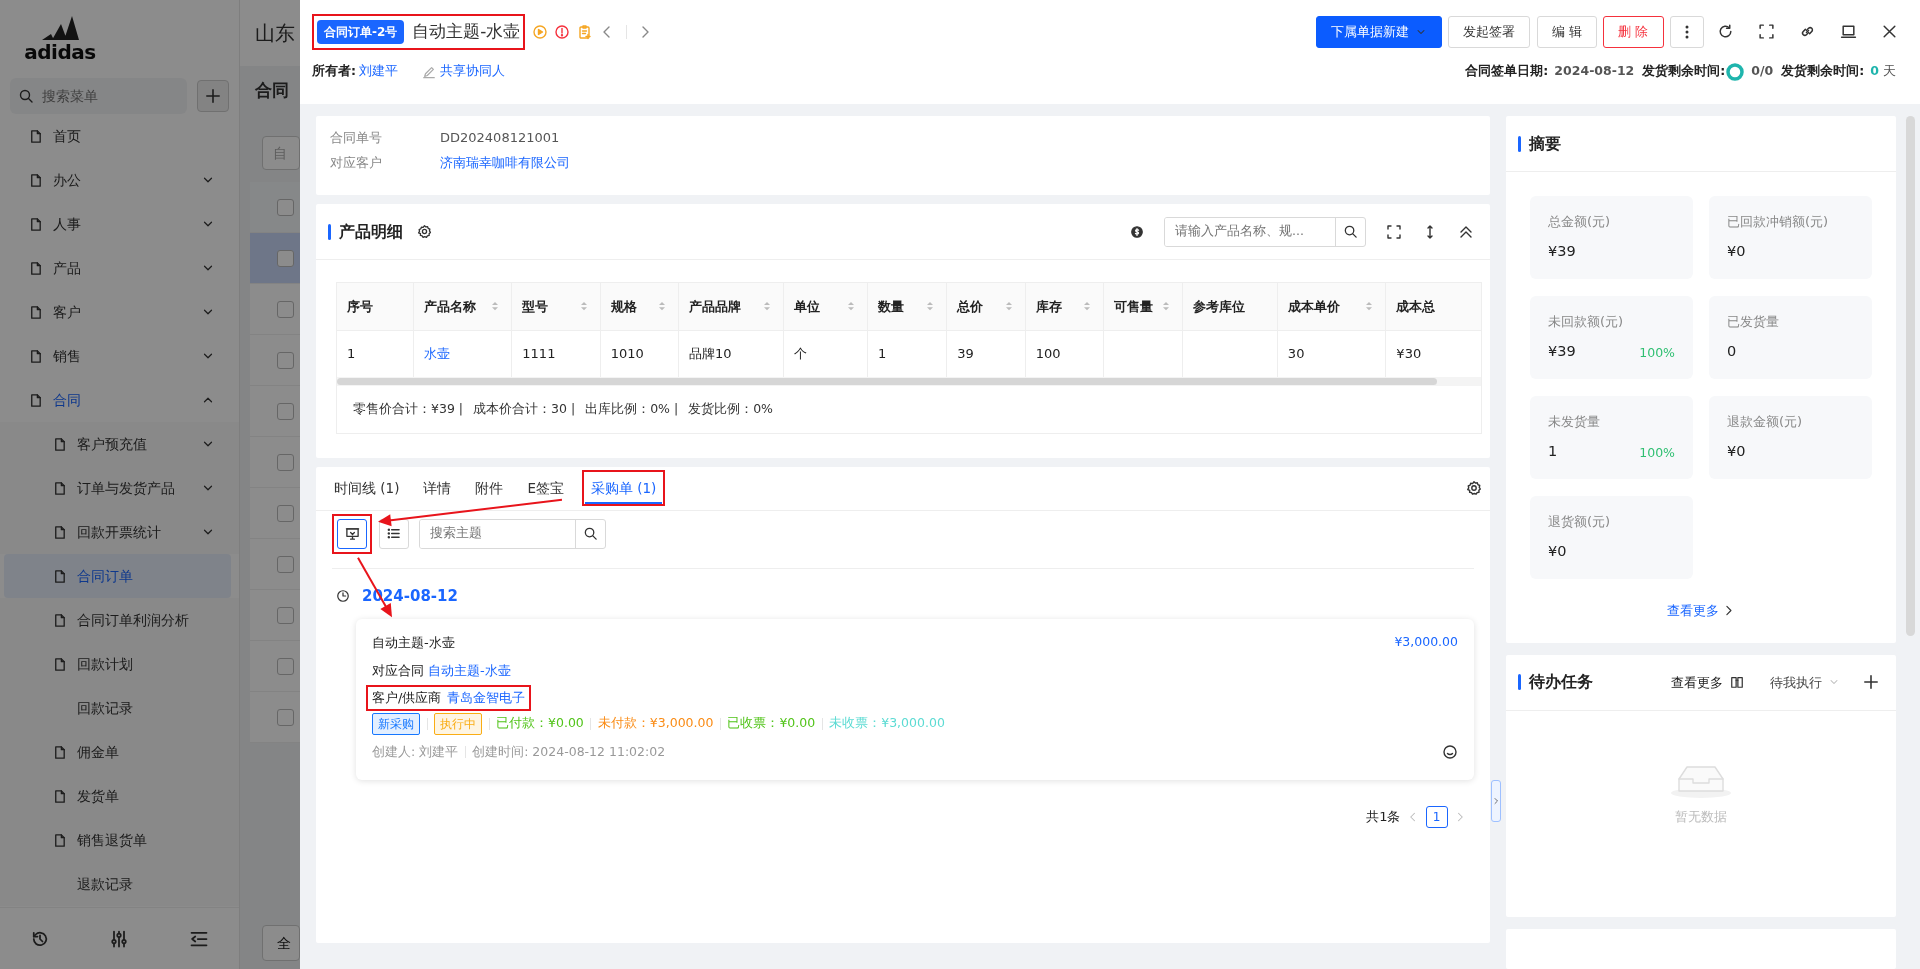 This screenshot has height=969, width=1920. What do you see at coordinates (1137, 231) in the screenshot?
I see `currency-icon` at bounding box center [1137, 231].